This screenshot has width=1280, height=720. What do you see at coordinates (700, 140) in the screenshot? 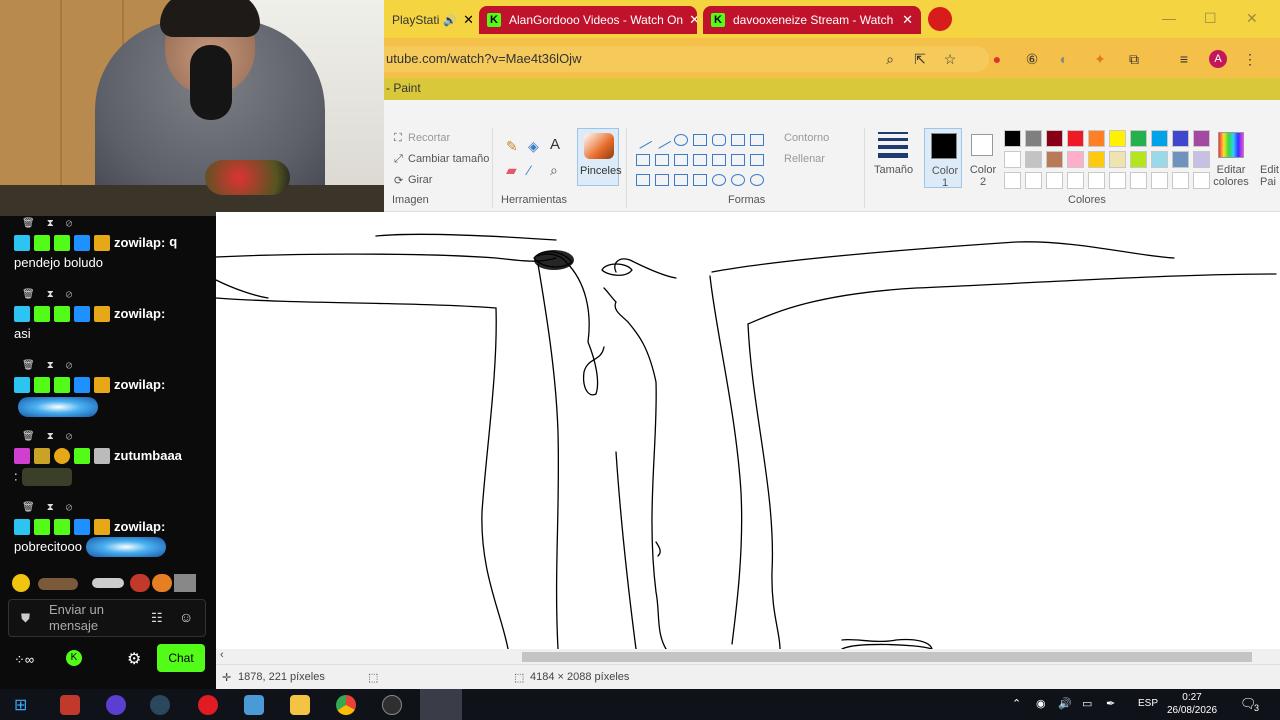
I see `shape-rectangle-icon` at bounding box center [700, 140].